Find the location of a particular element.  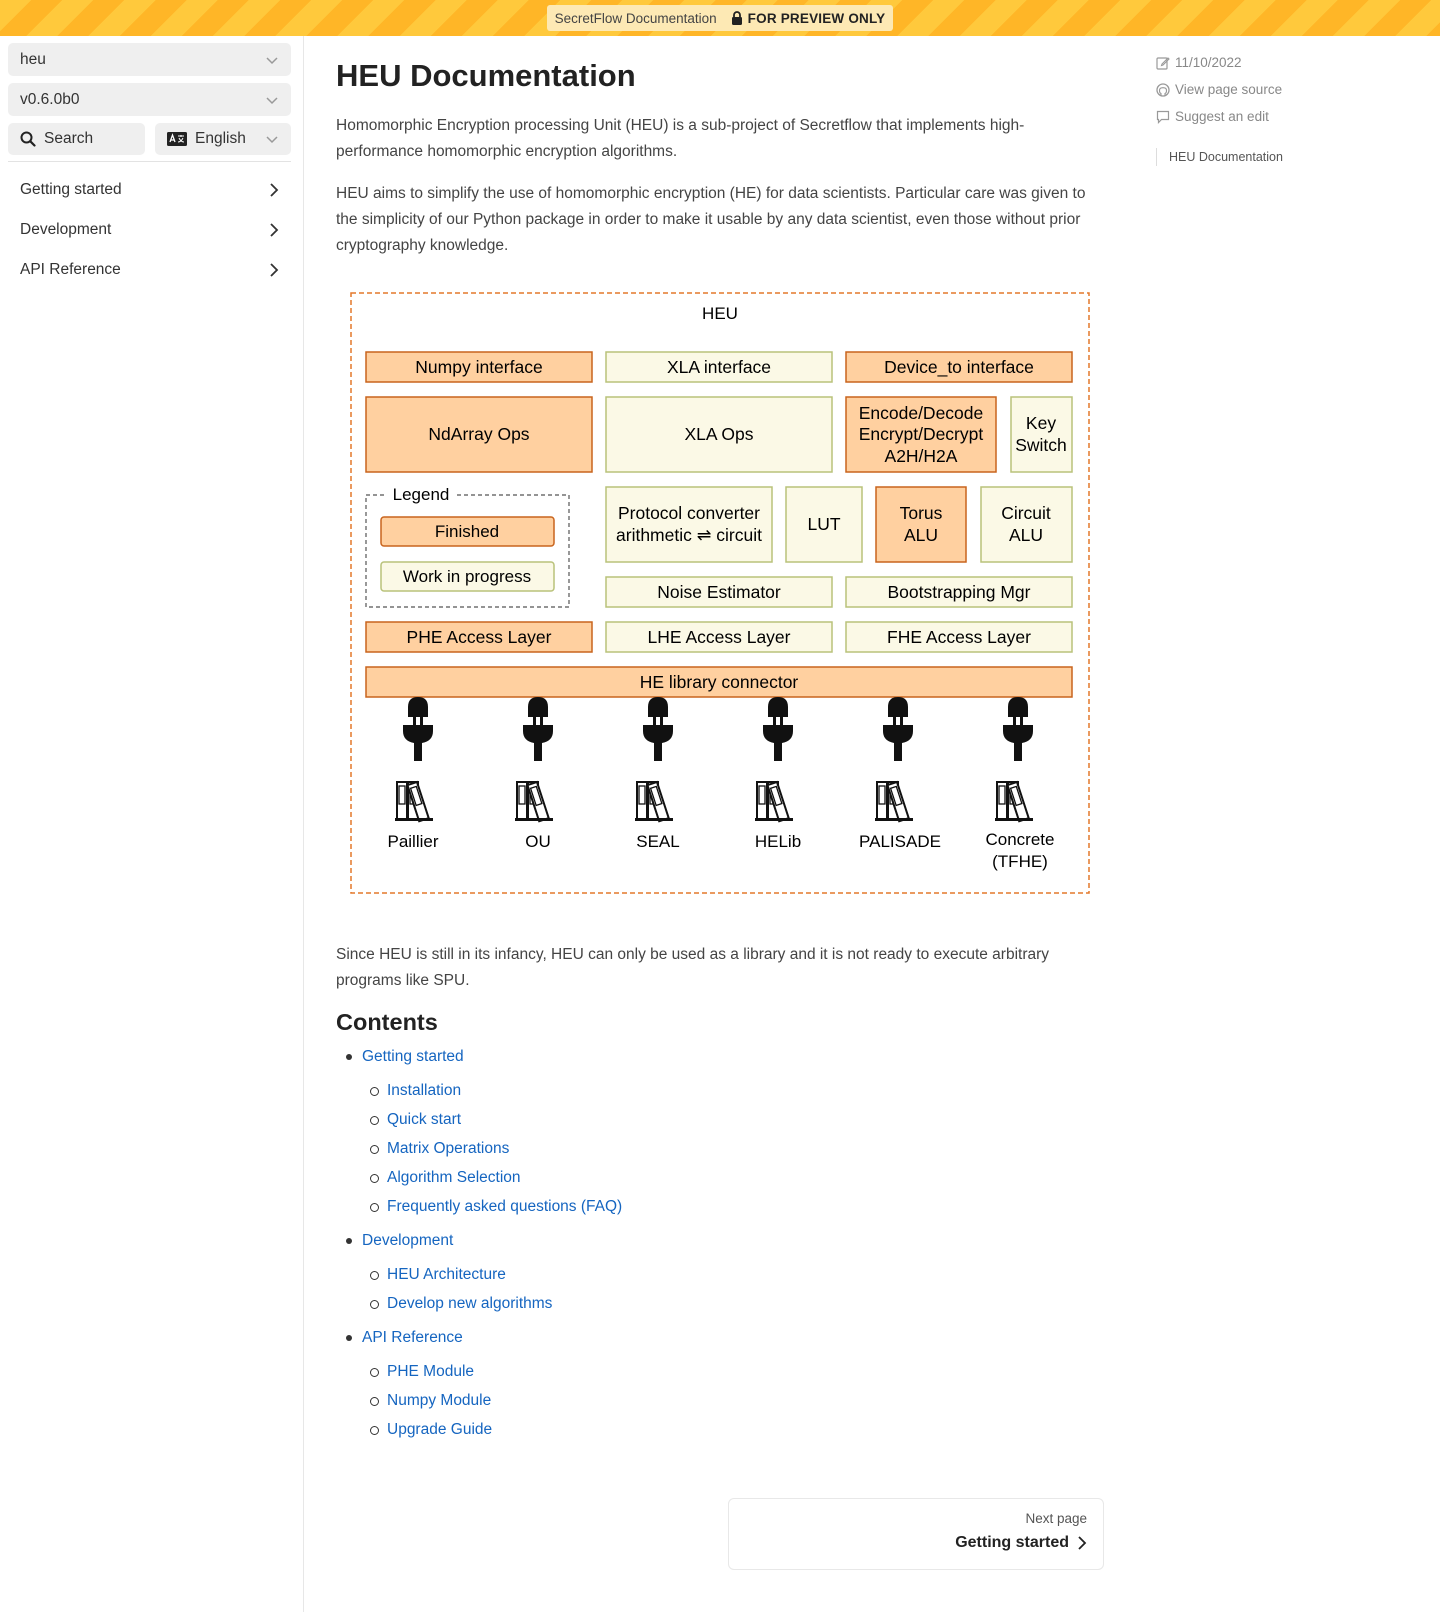

device-interface-label: Device_to interface is located at coordinates (959, 367).